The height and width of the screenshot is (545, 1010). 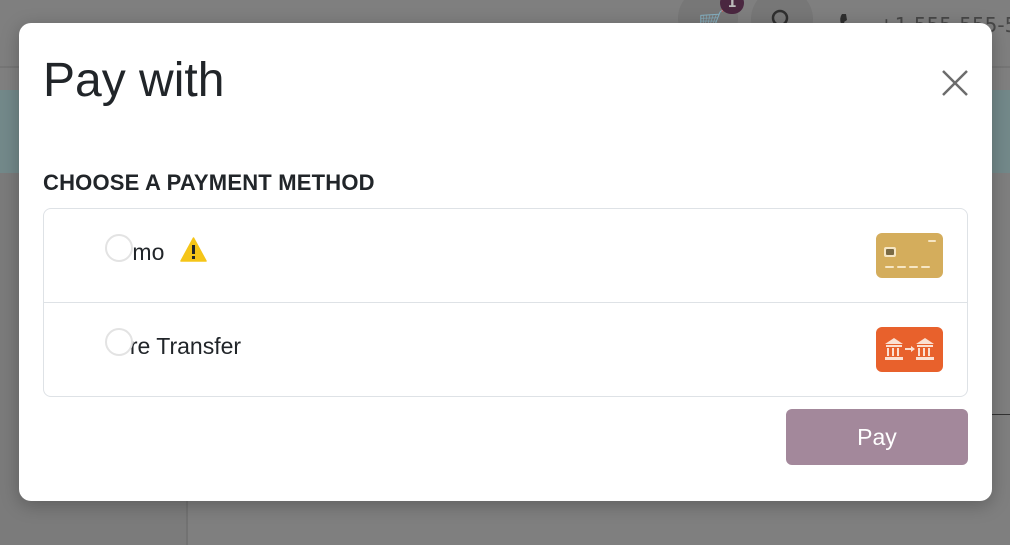 What do you see at coordinates (193, 249) in the screenshot?
I see `warning-icon` at bounding box center [193, 249].